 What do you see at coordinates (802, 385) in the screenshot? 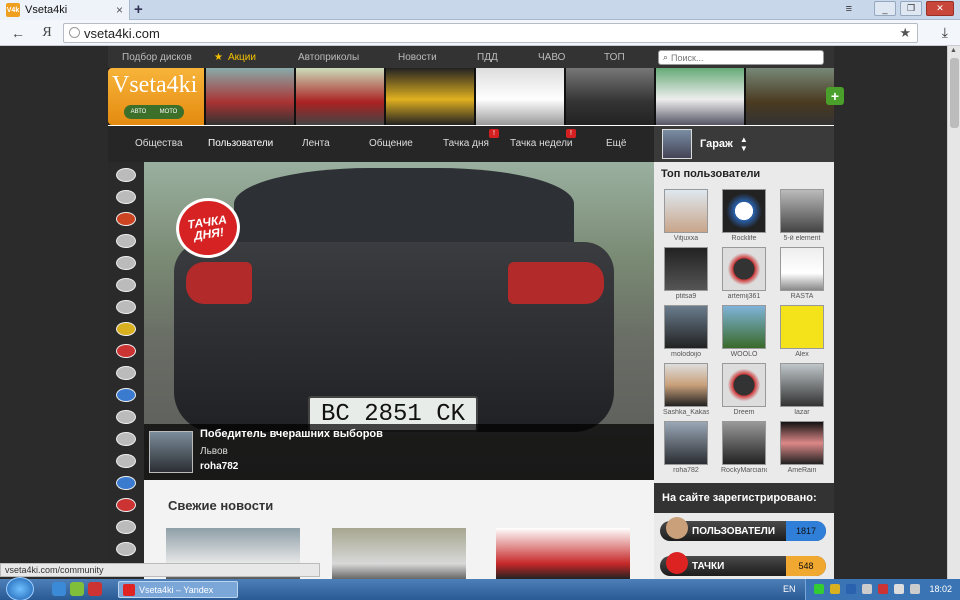
I see `avatar` at bounding box center [802, 385].